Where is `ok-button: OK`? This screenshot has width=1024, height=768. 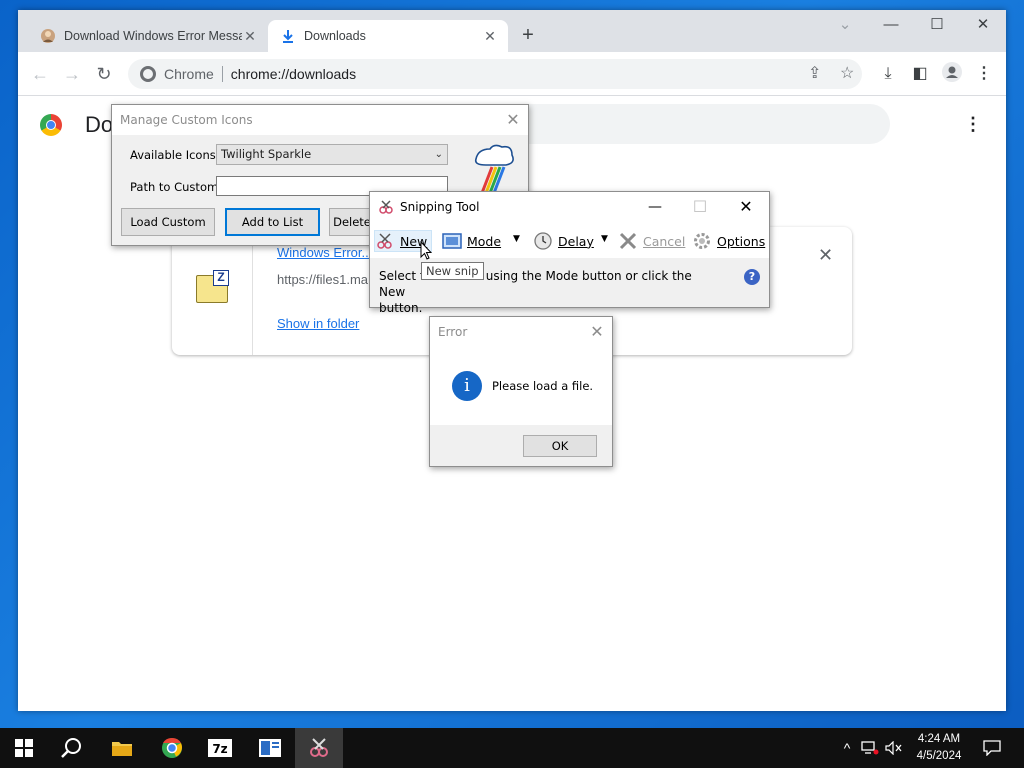
ok-button: OK is located at coordinates (560, 446).